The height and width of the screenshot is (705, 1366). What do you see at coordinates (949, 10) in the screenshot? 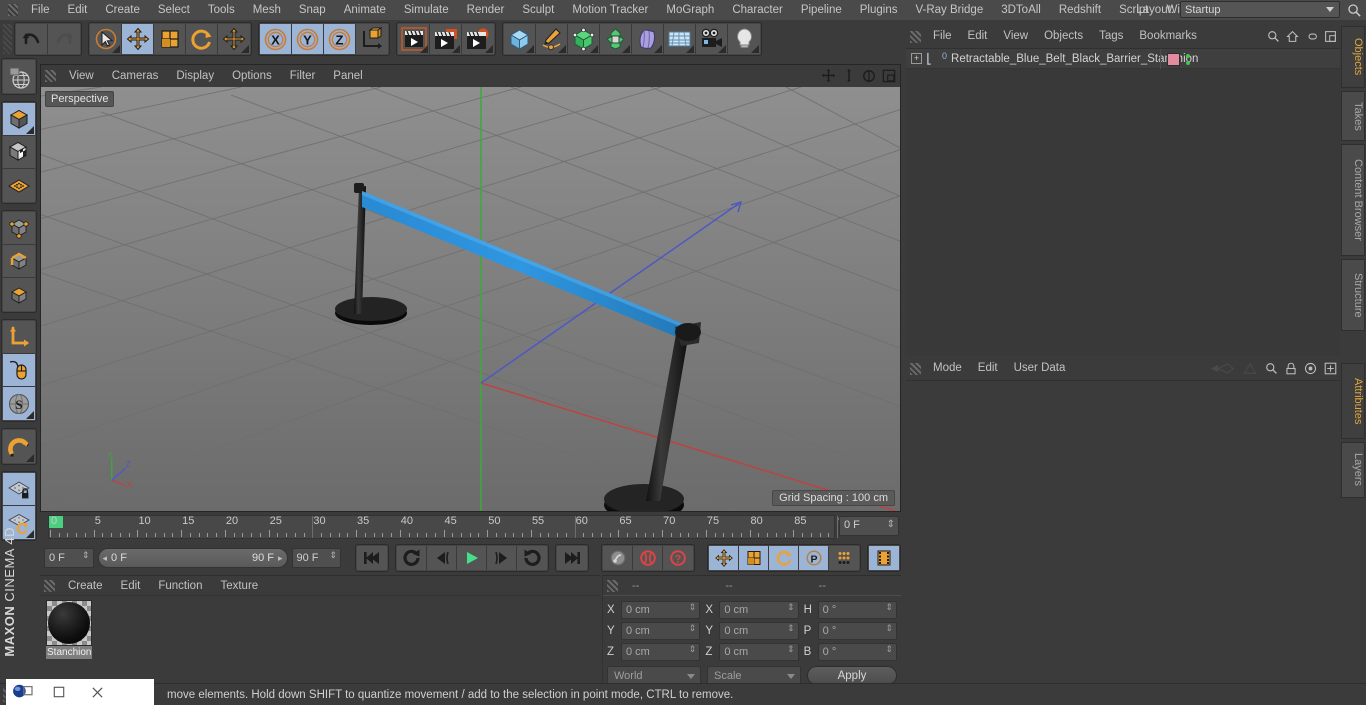
I see `menu-item-vray-bridge: V-Ray Bridge` at bounding box center [949, 10].